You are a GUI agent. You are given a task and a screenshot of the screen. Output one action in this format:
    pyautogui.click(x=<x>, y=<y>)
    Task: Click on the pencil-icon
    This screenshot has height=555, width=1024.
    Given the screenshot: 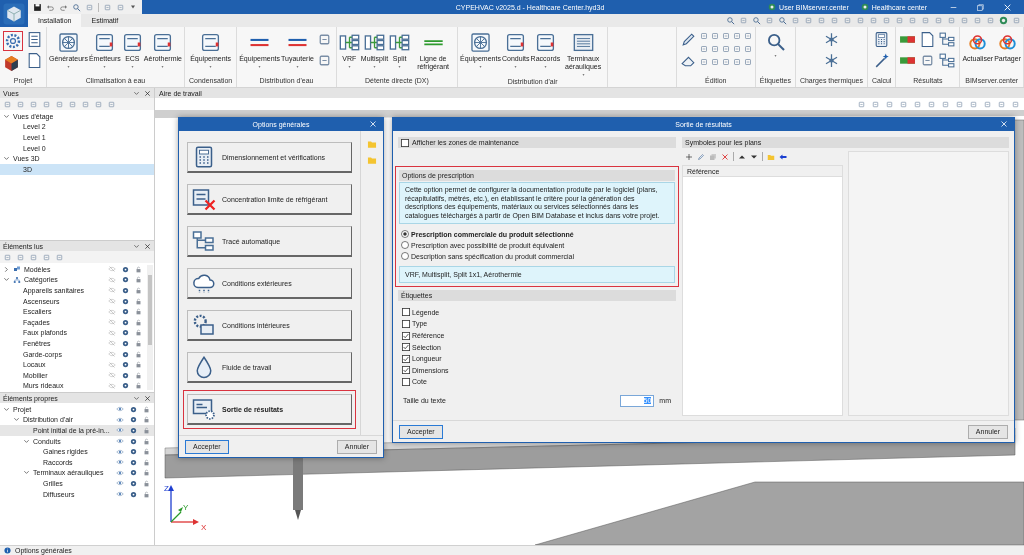 What is the action you would take?
    pyautogui.click(x=688, y=39)
    